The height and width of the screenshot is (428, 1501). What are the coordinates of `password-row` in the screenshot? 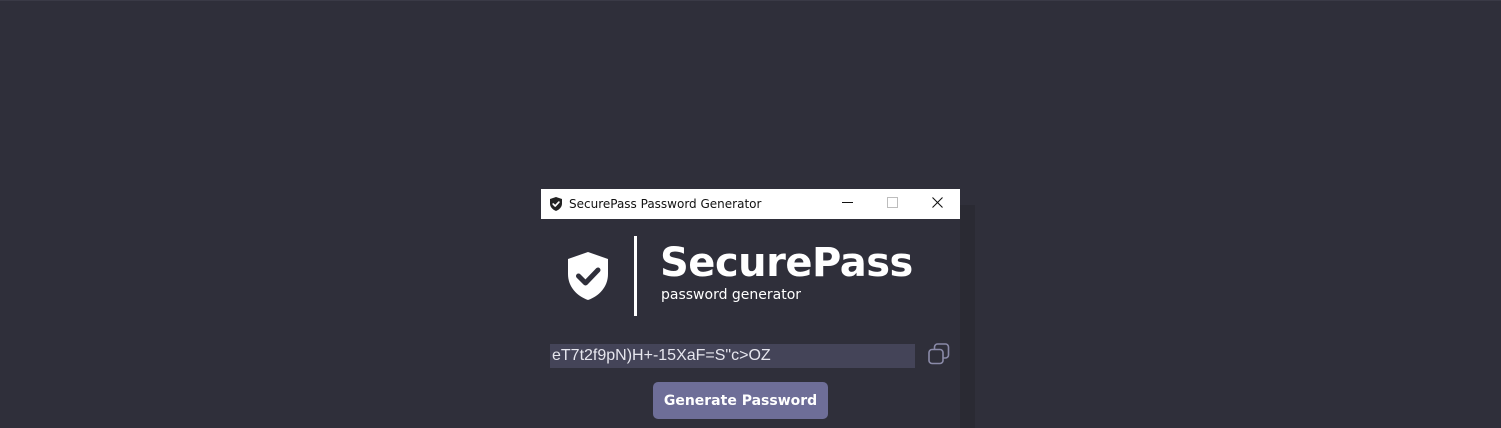 It's located at (750, 356).